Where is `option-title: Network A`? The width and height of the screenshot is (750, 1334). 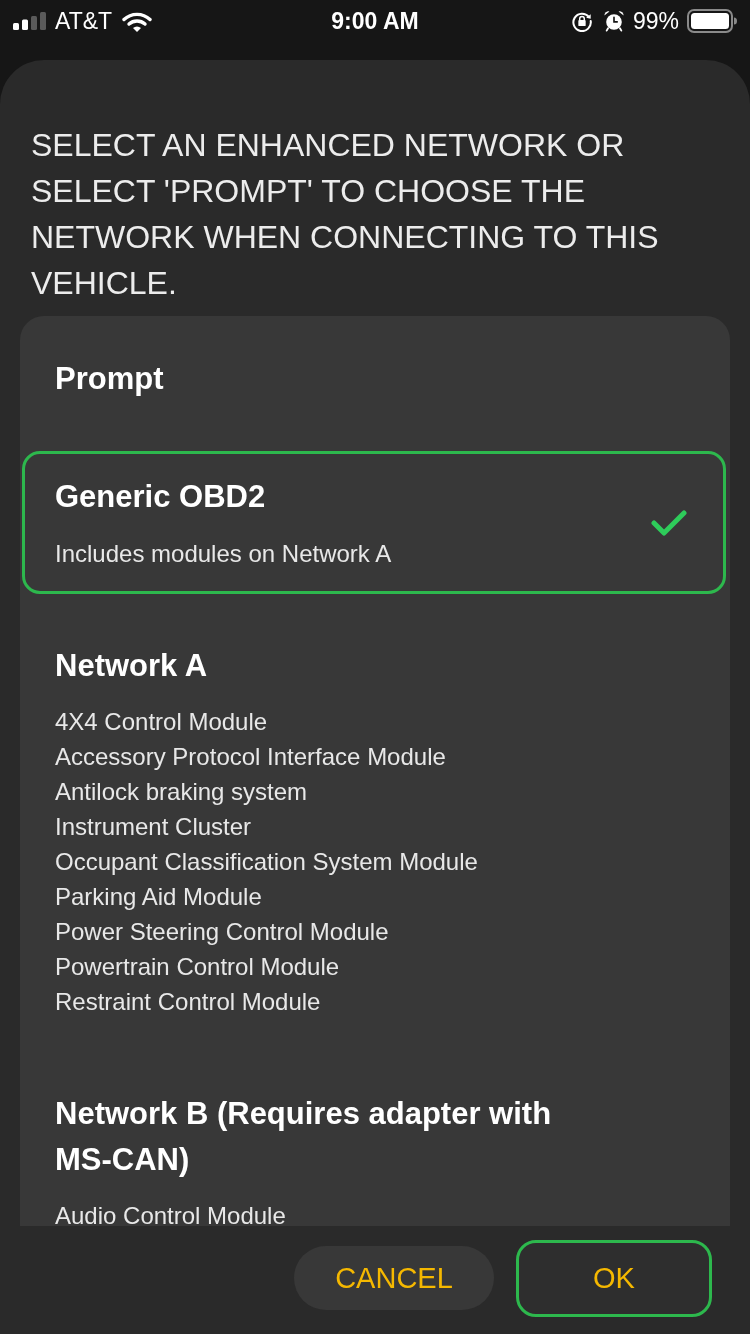
option-title: Network A is located at coordinates (132, 666).